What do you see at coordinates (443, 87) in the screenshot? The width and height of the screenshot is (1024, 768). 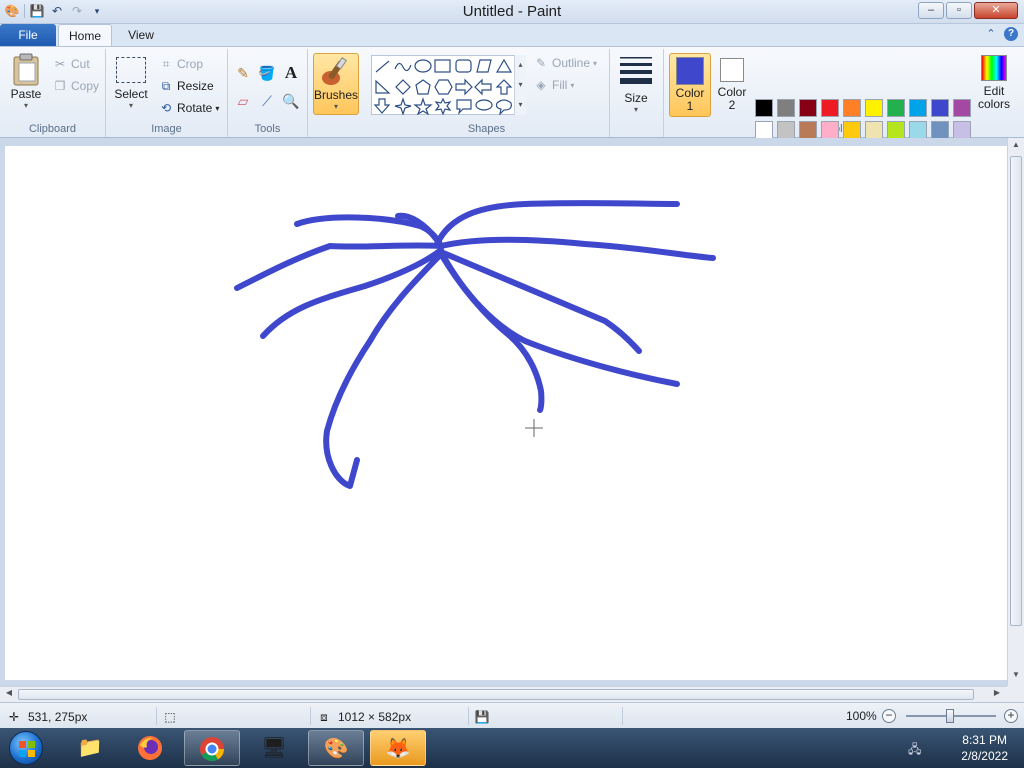 I see `hexagon-shape-icon` at bounding box center [443, 87].